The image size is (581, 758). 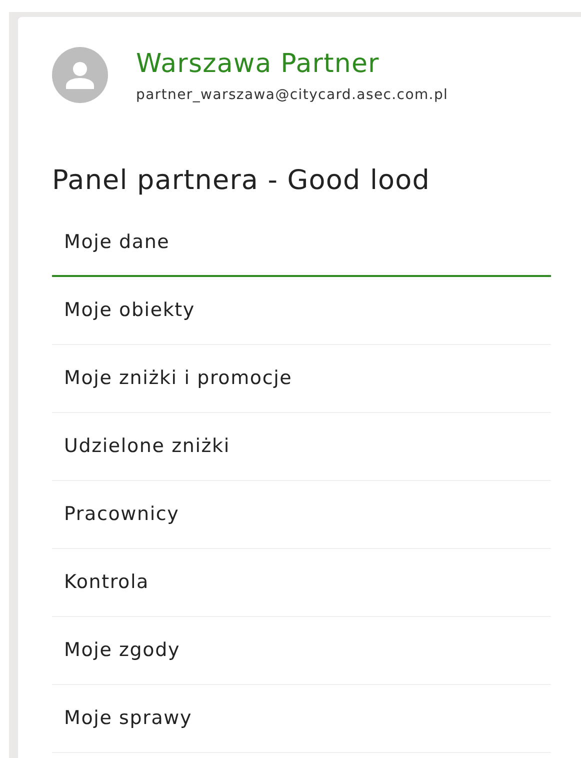 I want to click on user-email: partner_warszawa@citycard.asec.com.pl, so click(x=292, y=95).